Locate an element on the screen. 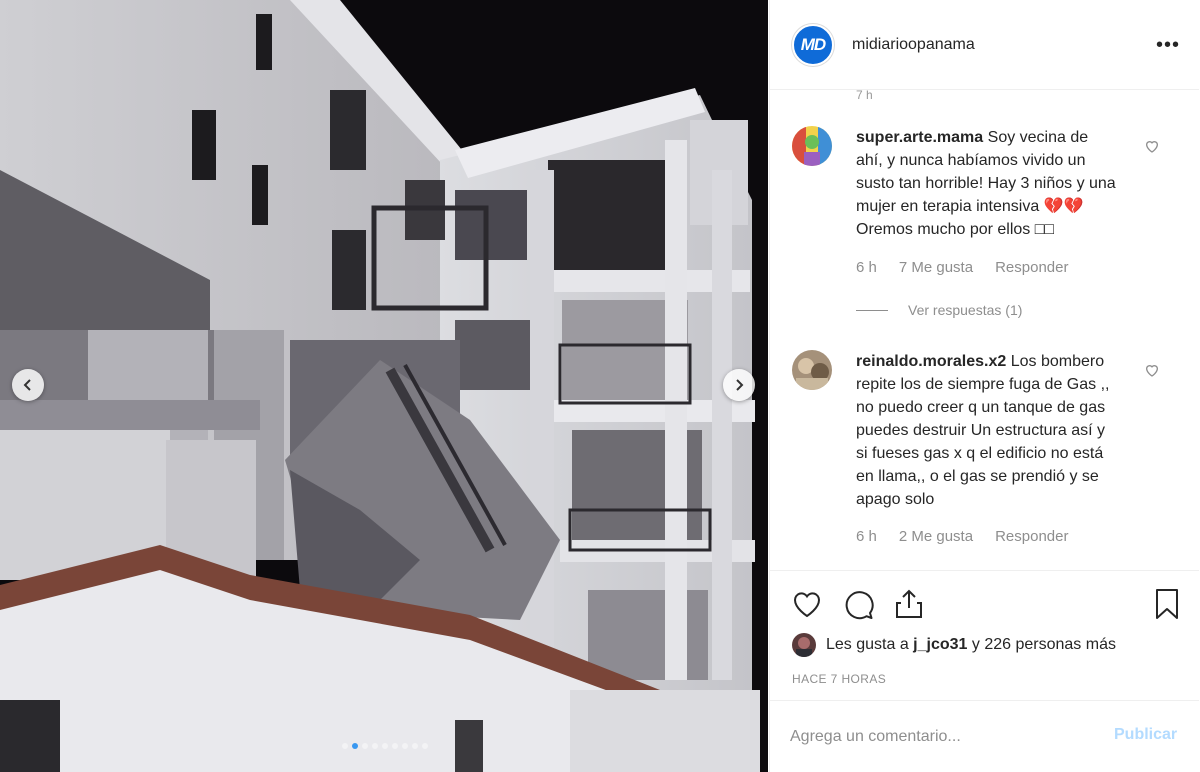 Image resolution: width=1200 pixels, height=772 pixels. post-header: MD midiarioopanama ••• is located at coordinates (984, 45).